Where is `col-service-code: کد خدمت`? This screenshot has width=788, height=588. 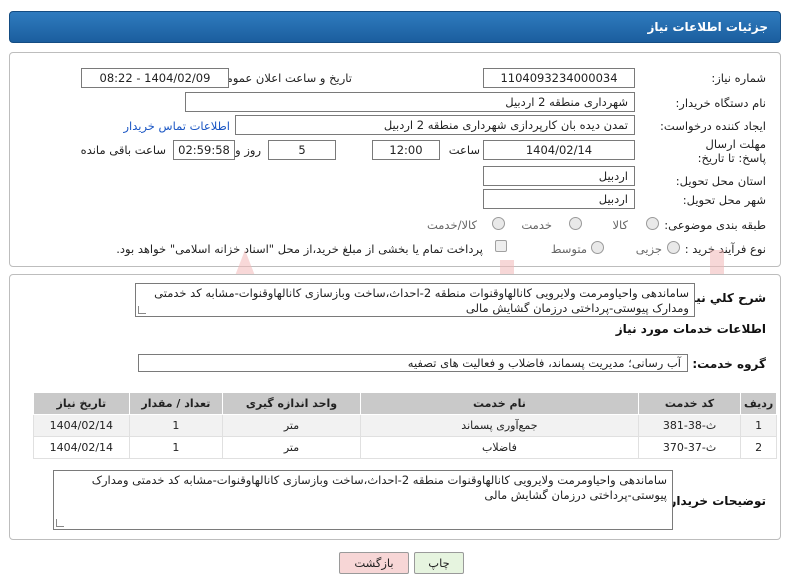
col-service-code: کد خدمت is located at coordinates (689, 403).